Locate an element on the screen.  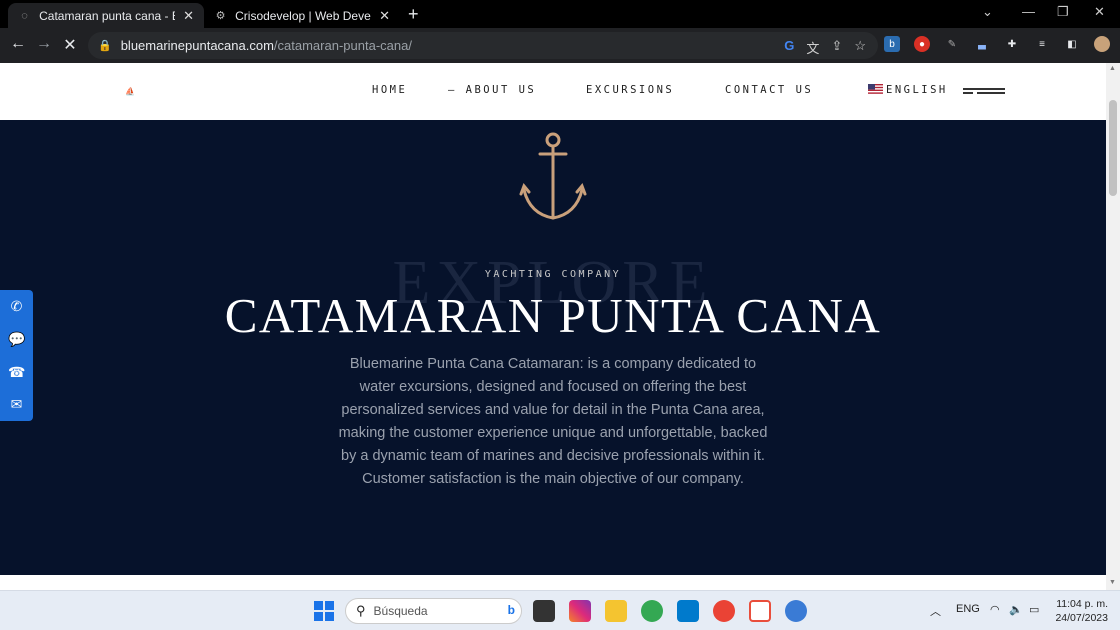
nav-contact-us: CONTACT US is located at coordinates (769, 90).